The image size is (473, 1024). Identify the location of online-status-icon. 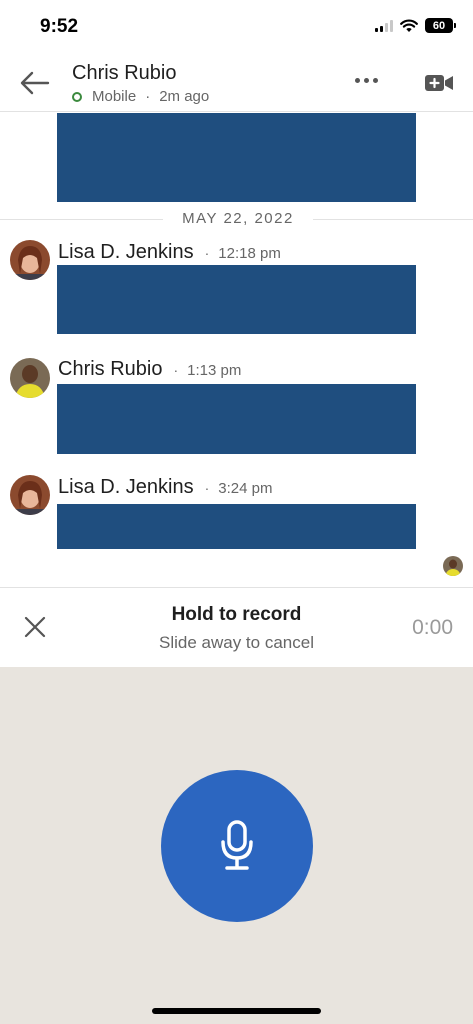
(77, 96).